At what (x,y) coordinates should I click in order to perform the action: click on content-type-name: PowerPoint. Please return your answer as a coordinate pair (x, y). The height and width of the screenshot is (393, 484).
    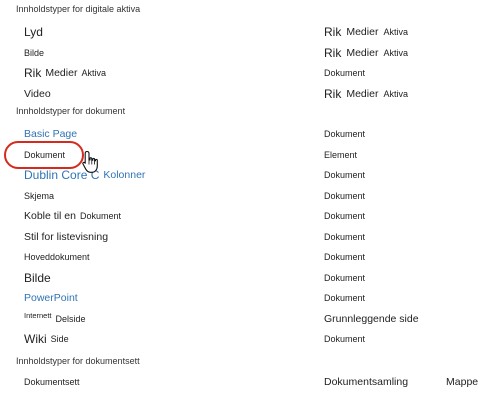
    Looking at the image, I should click on (51, 298).